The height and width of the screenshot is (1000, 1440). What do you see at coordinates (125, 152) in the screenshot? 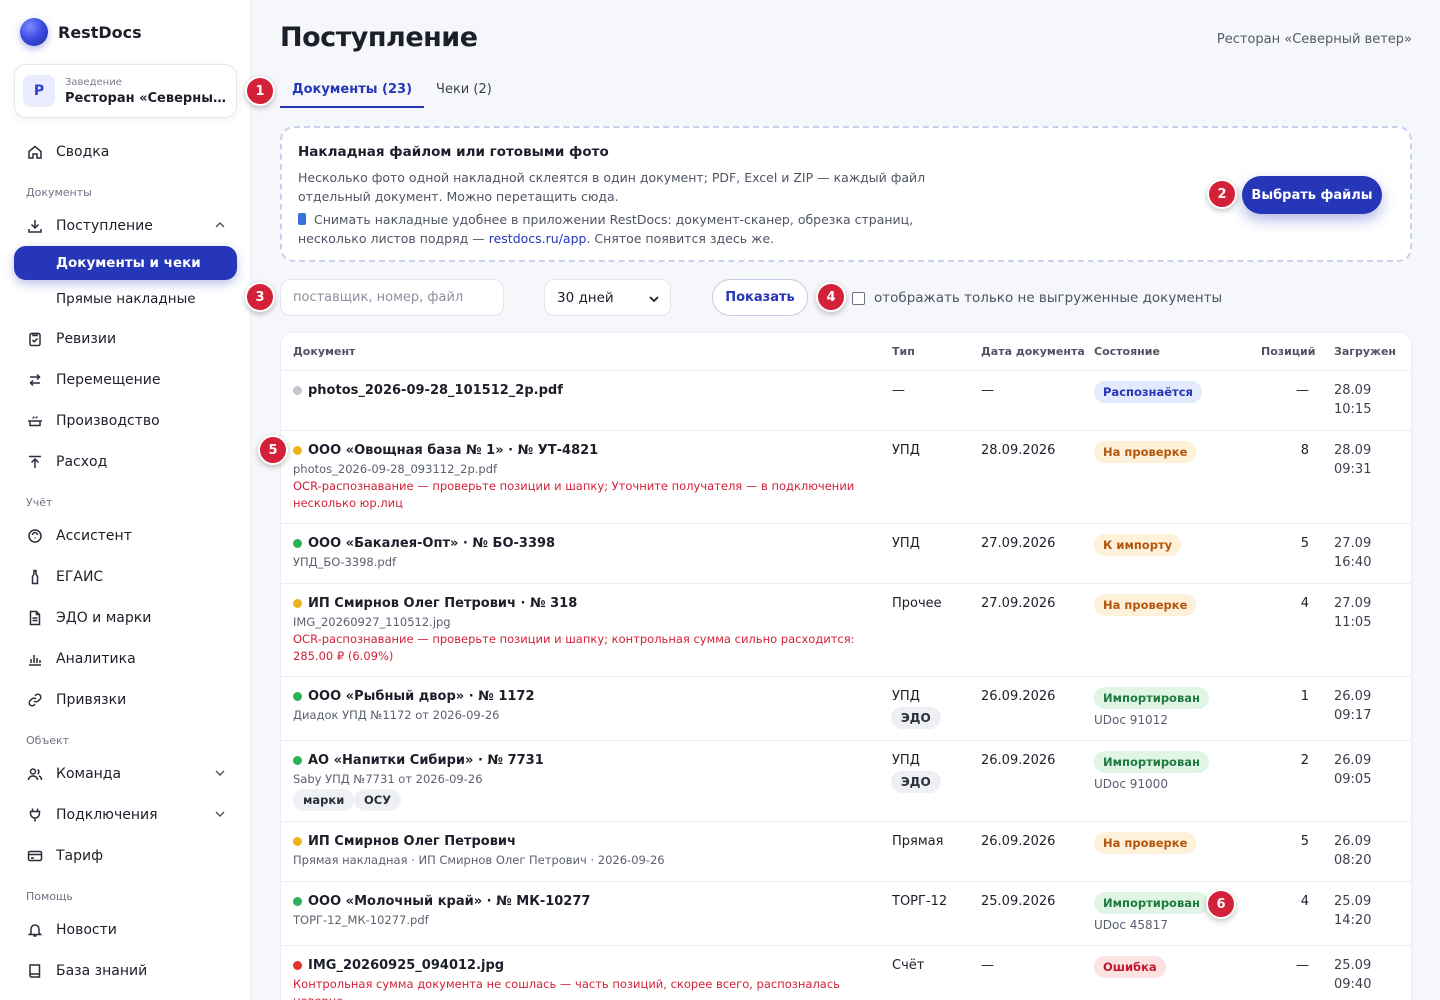
I see `nav-summary: Сводка` at bounding box center [125, 152].